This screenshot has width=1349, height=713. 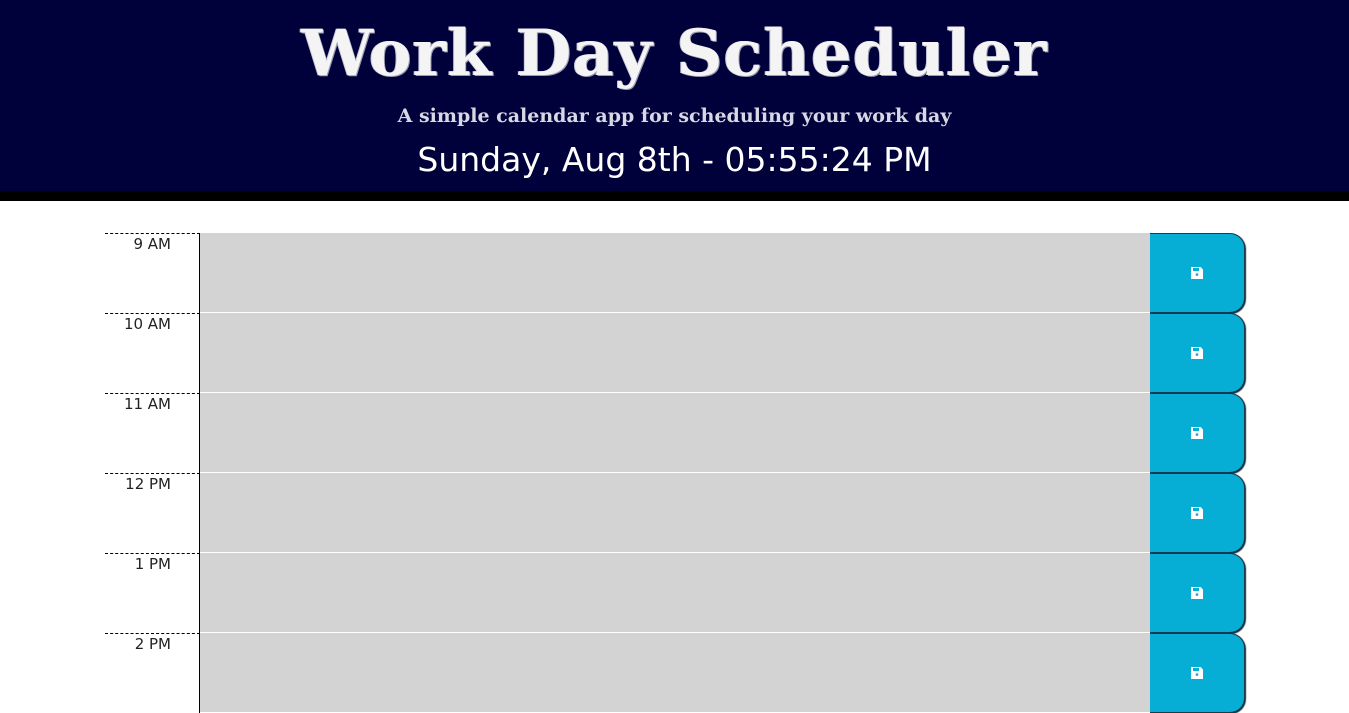 I want to click on page-title: Work Day Scheduler, so click(x=674, y=53).